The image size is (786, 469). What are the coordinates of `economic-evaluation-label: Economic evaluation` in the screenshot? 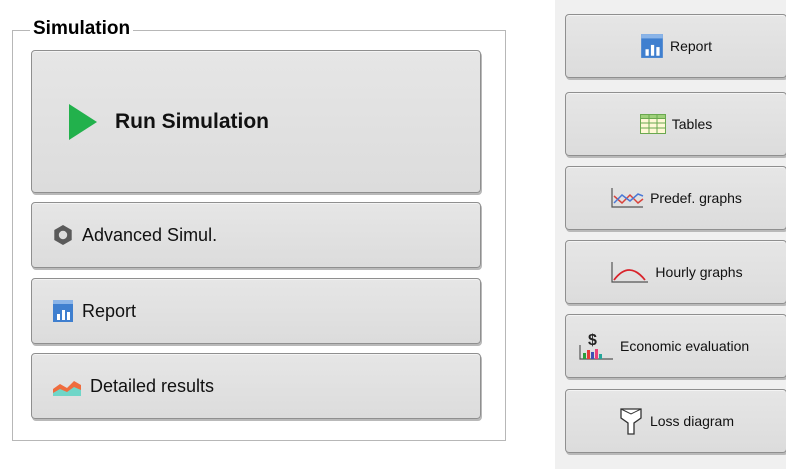 It's located at (685, 346).